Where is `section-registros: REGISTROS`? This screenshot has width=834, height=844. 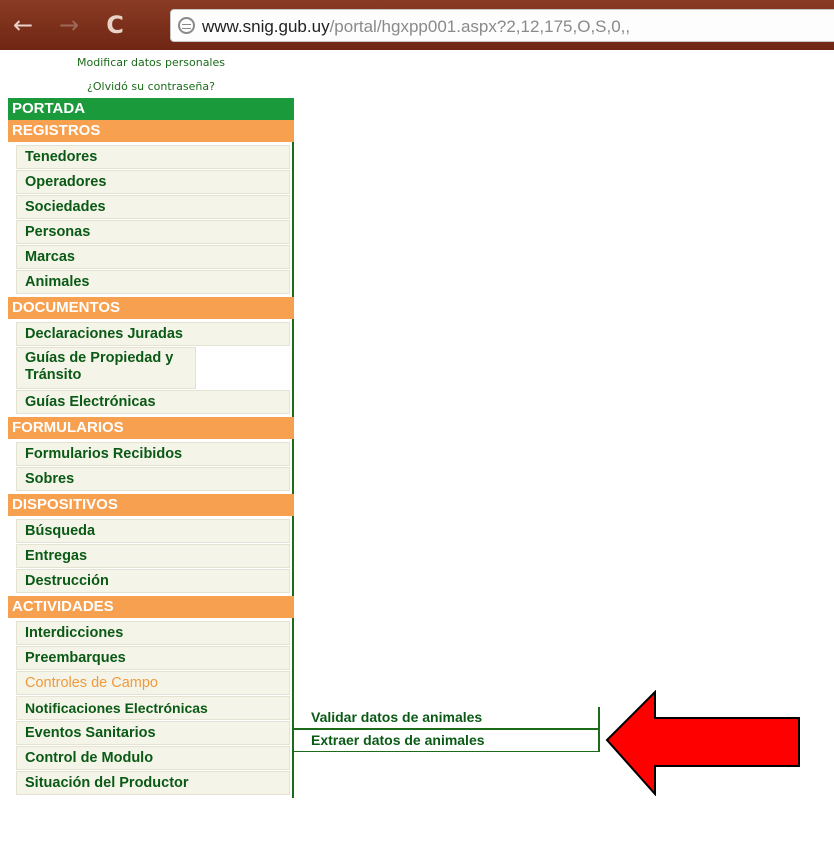 section-registros: REGISTROS is located at coordinates (151, 131).